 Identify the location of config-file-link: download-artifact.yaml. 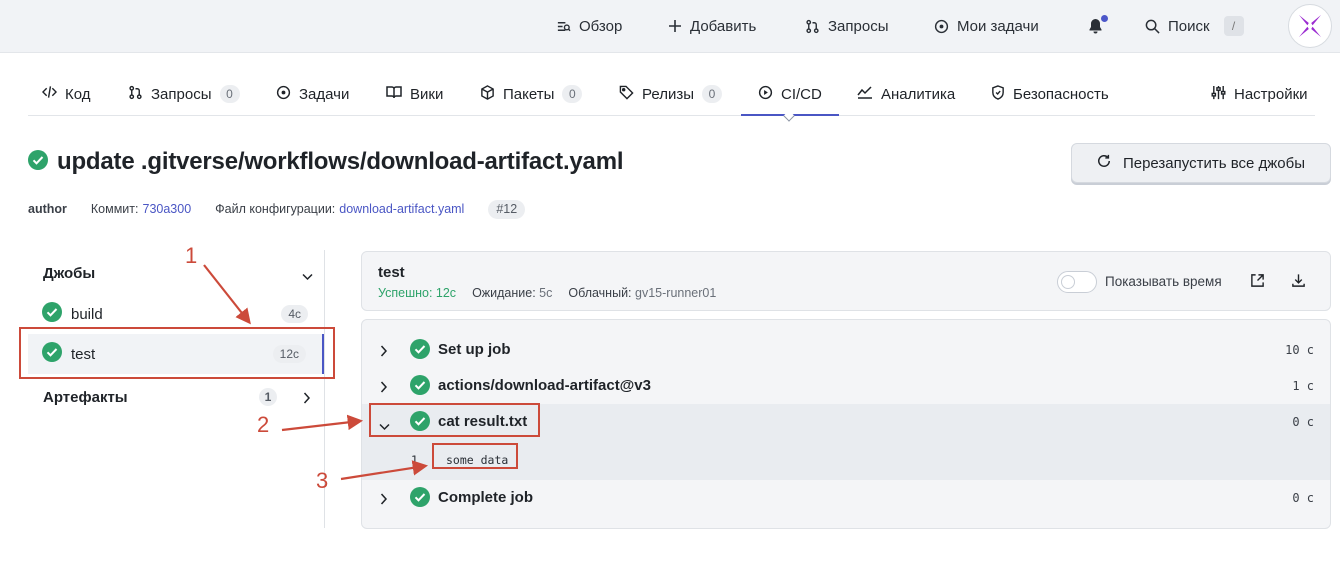
(401, 209).